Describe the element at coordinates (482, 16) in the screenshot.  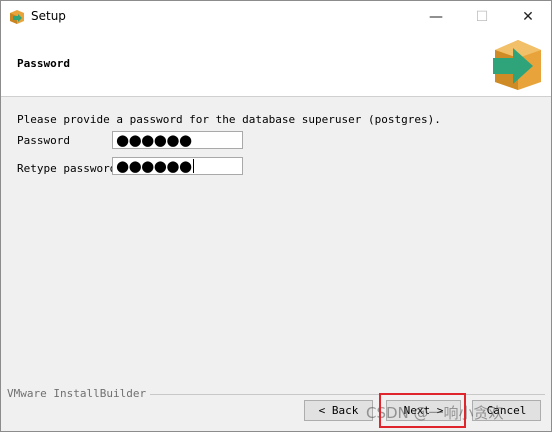
I see `maximize-button: ☐` at that location.